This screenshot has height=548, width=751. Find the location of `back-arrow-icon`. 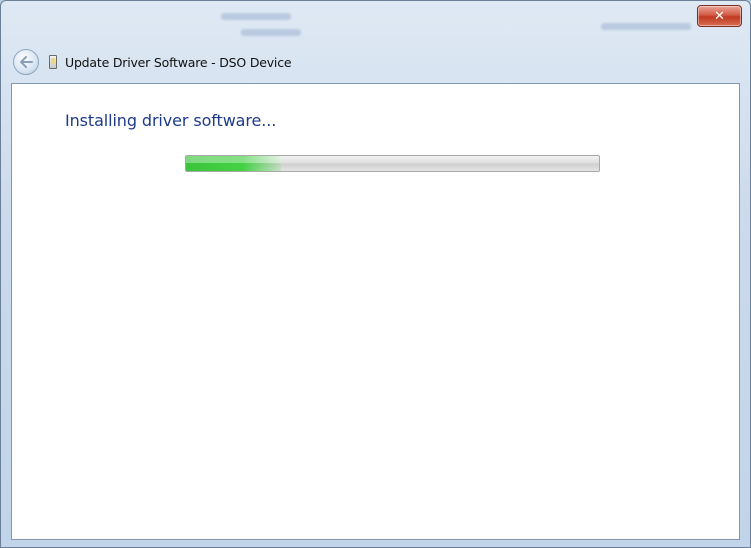

back-arrow-icon is located at coordinates (26, 62).